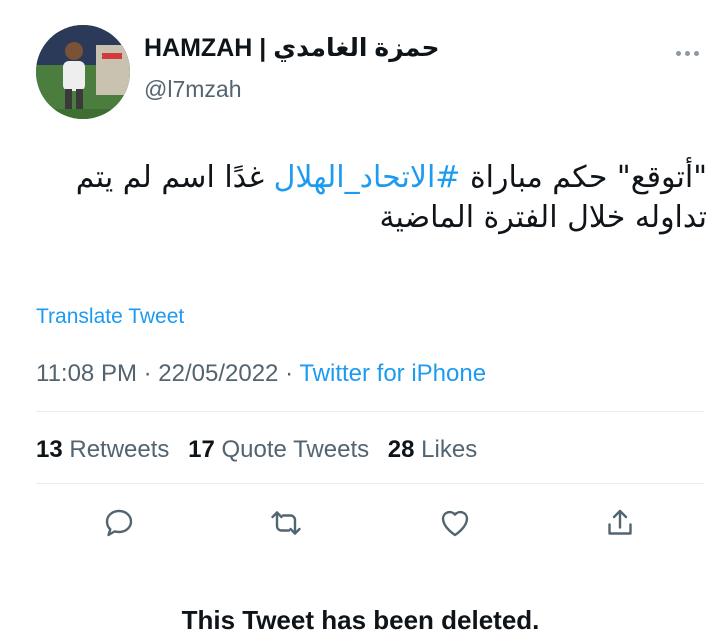  I want to click on retweets-count: 13, so click(49, 449).